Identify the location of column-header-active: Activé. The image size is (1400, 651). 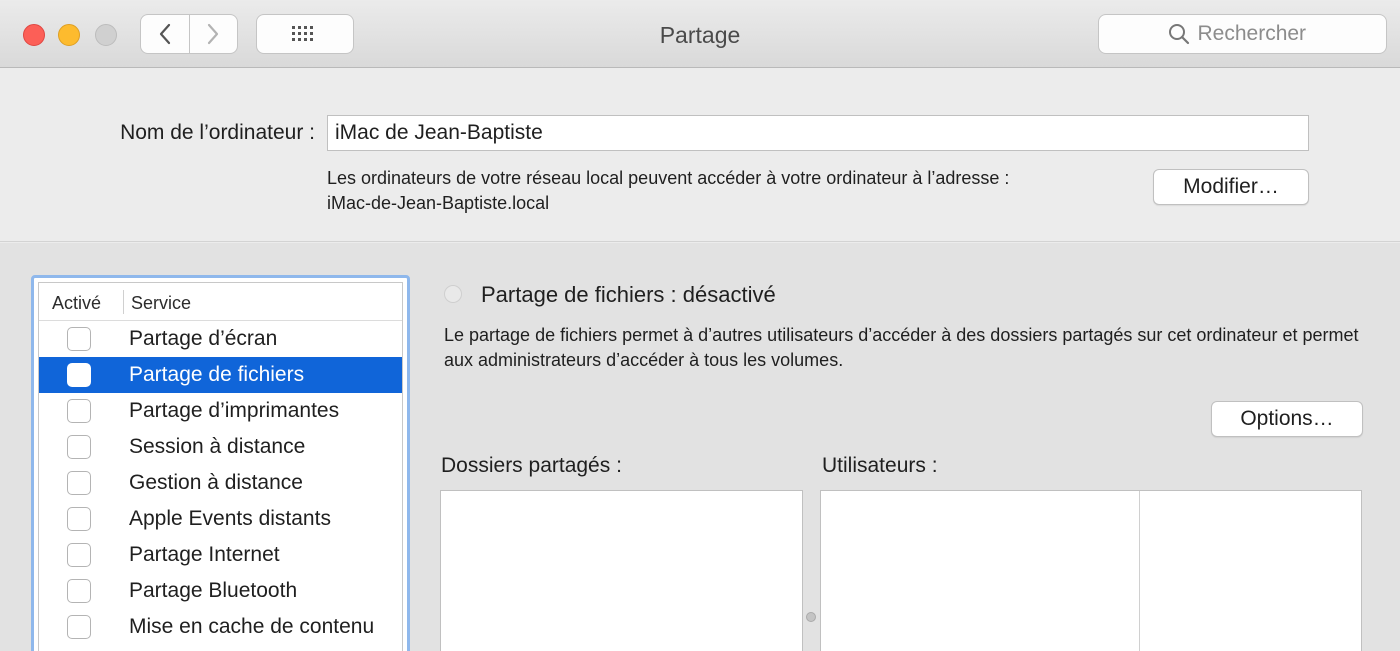
(76, 303).